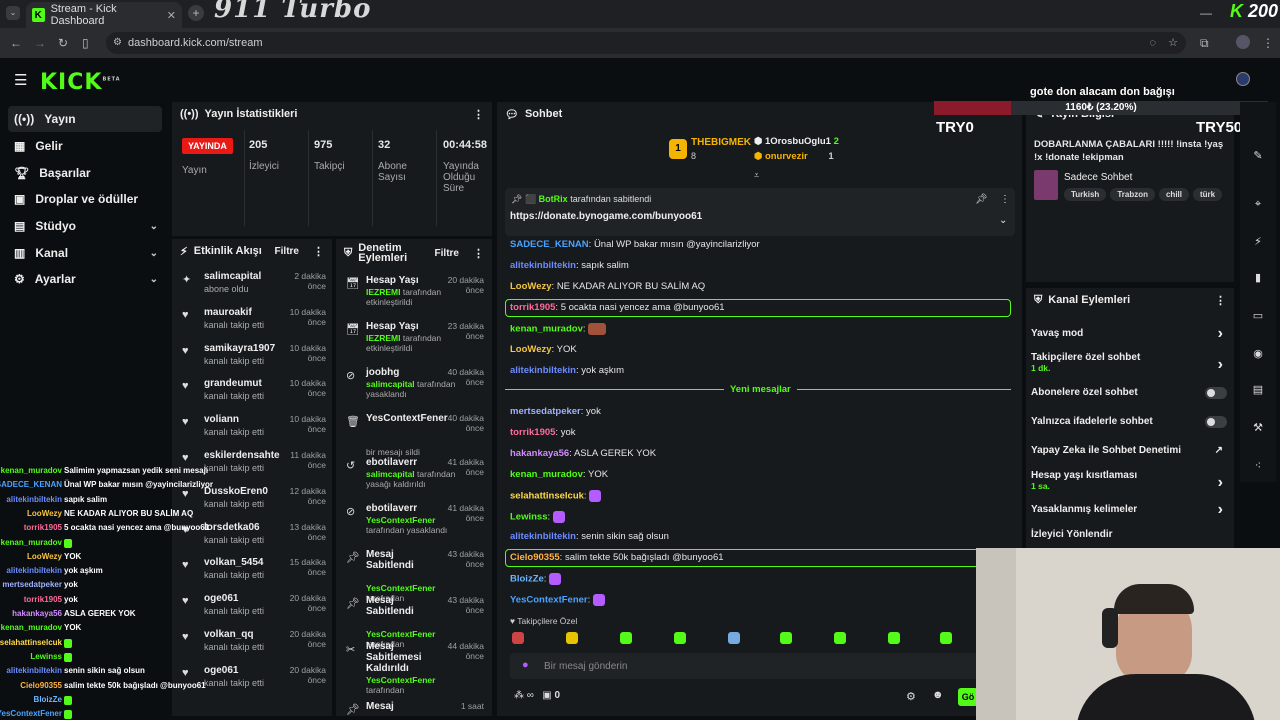  I want to click on sidebar-item-basarilar: 🏆︎ Başarılar, so click(85, 173).